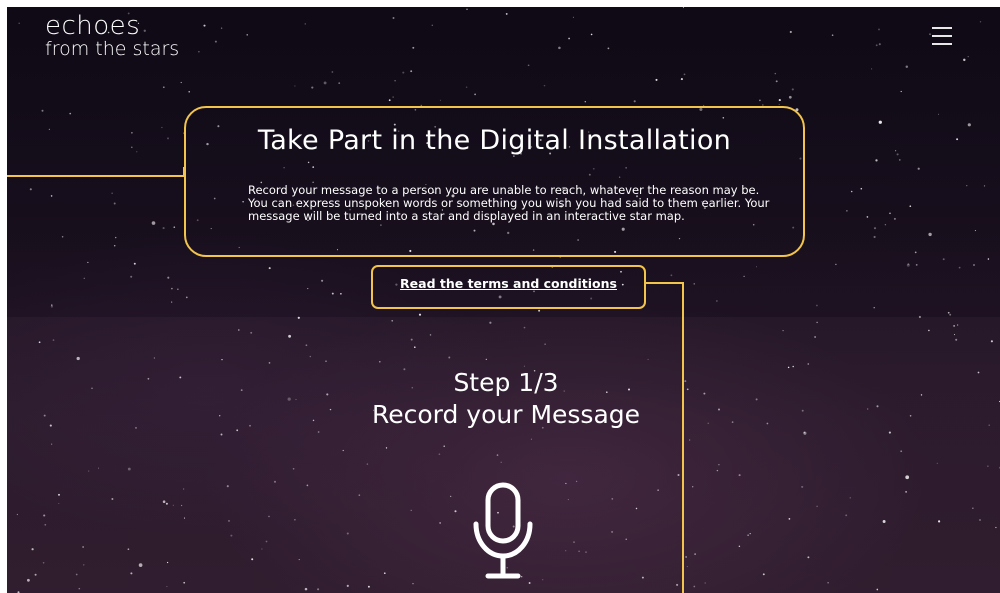 The height and width of the screenshot is (593, 1000). I want to click on connector-line-left, so click(96, 176).